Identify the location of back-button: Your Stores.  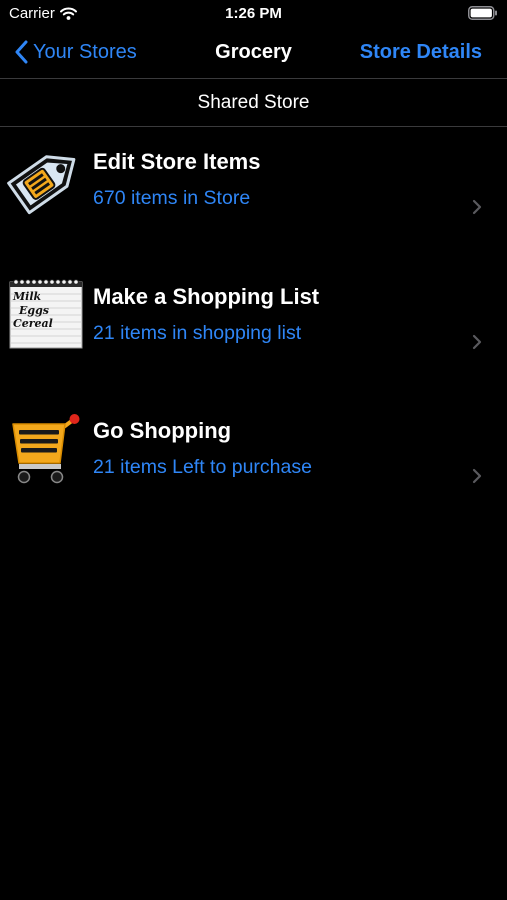
(75, 52).